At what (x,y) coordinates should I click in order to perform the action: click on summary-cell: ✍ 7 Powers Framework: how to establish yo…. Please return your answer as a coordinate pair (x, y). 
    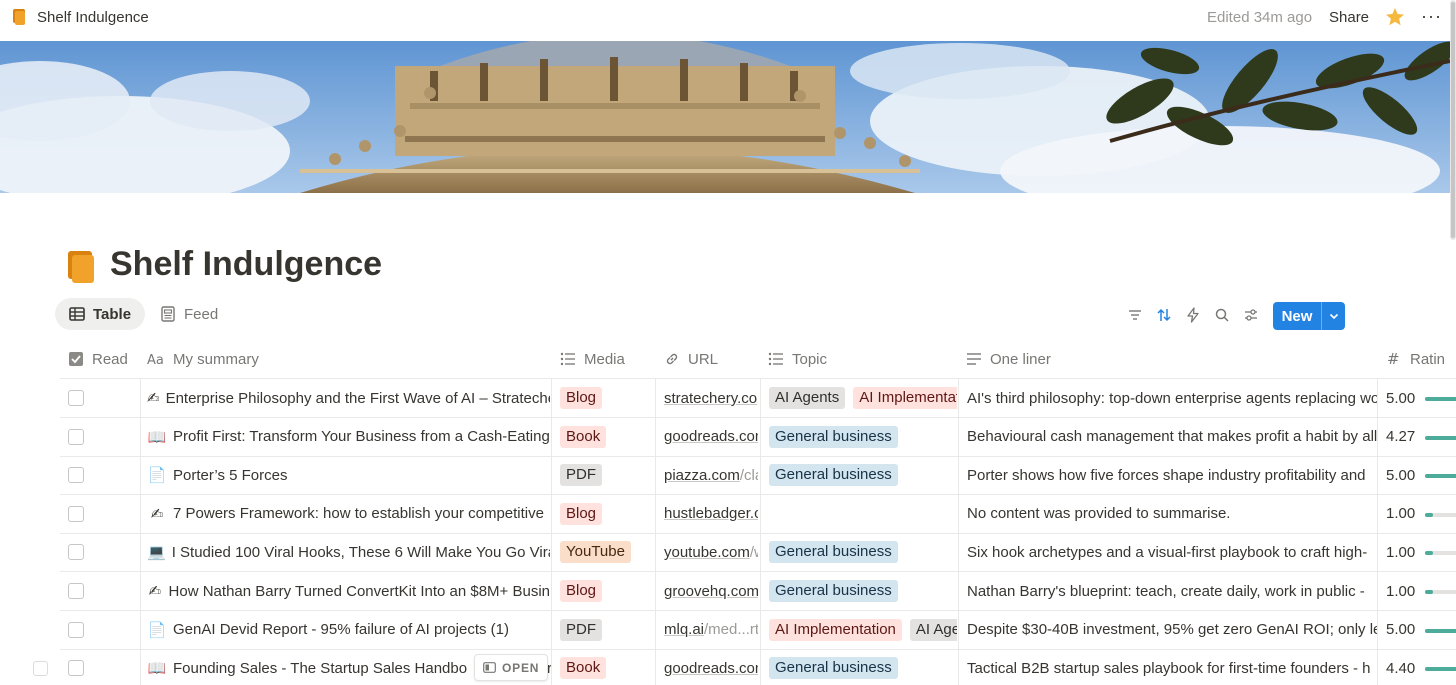
    Looking at the image, I should click on (348, 514).